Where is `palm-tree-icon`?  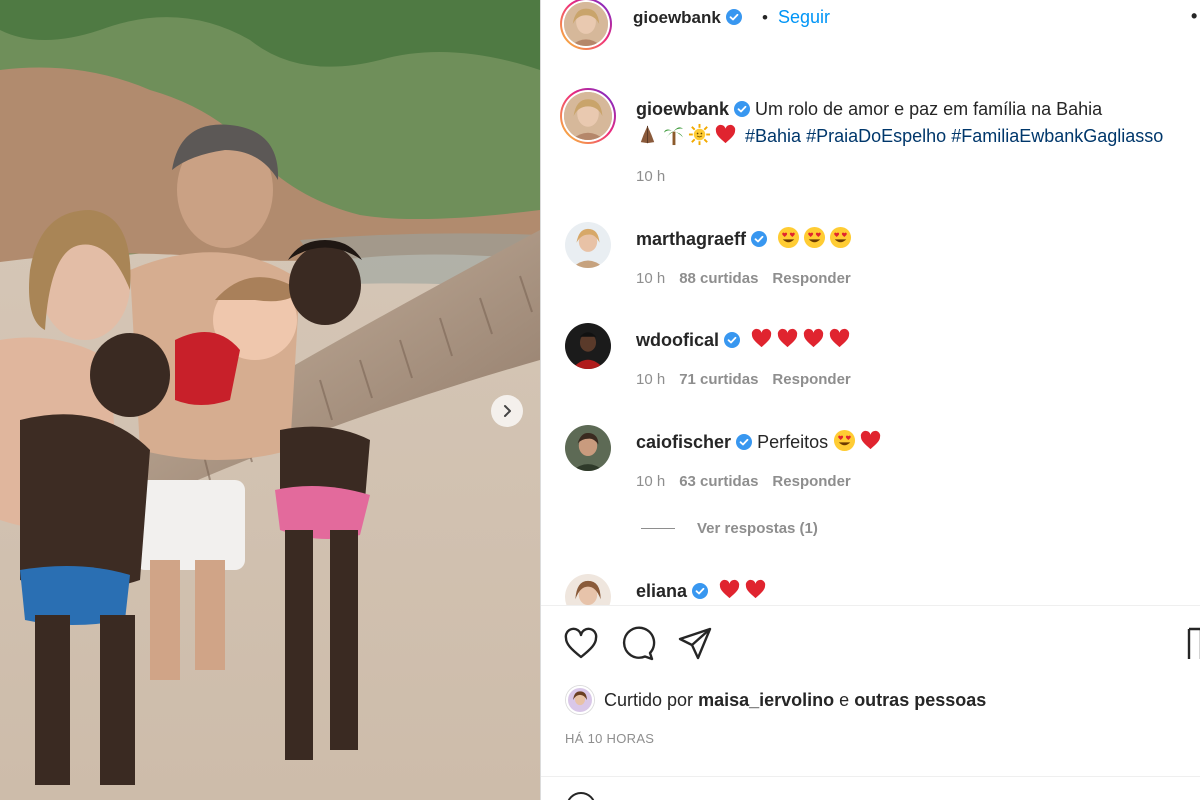
palm-tree-icon is located at coordinates (673, 134).